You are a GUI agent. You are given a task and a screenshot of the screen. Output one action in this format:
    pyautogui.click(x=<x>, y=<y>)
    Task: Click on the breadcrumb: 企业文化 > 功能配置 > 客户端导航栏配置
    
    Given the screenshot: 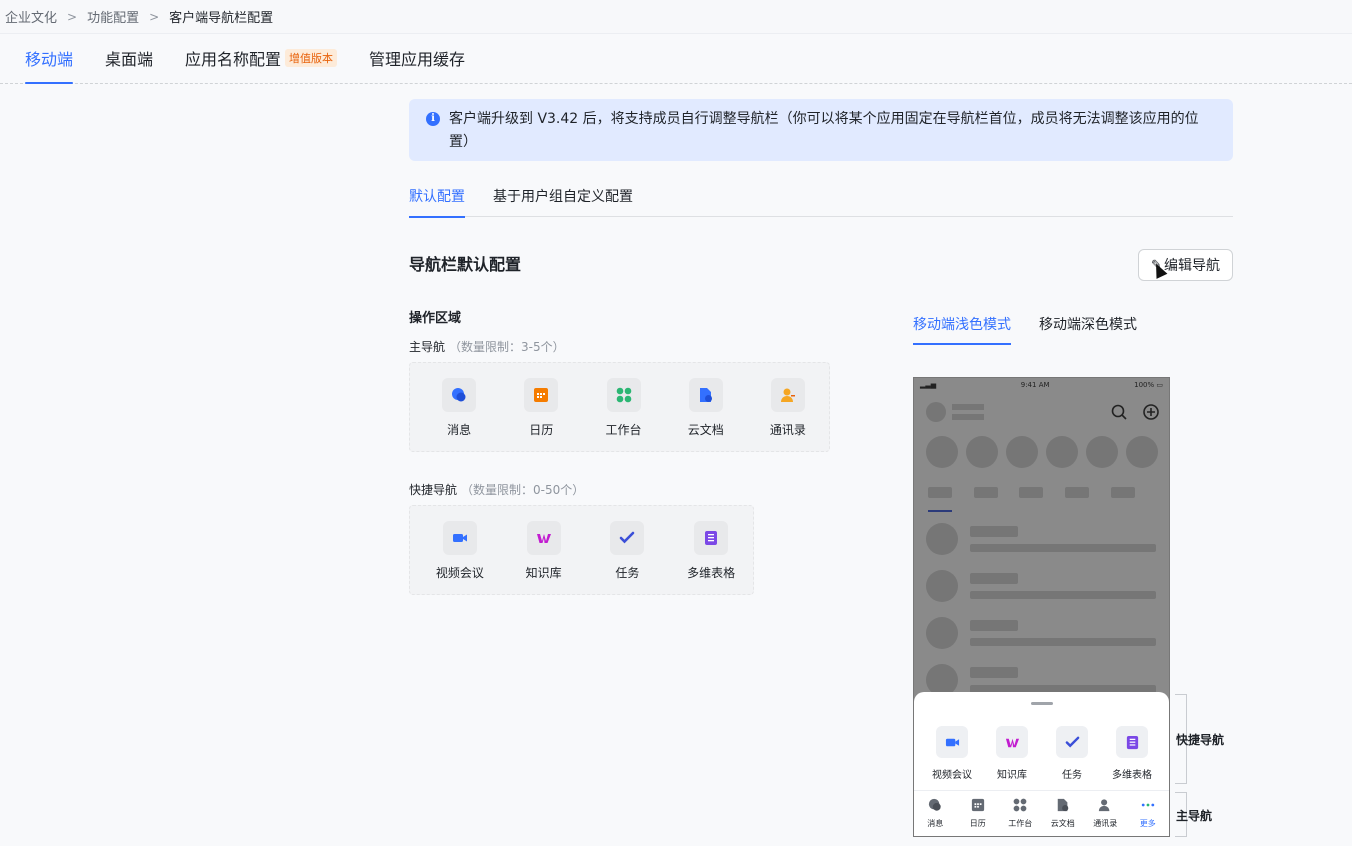 What is the action you would take?
    pyautogui.click(x=676, y=17)
    